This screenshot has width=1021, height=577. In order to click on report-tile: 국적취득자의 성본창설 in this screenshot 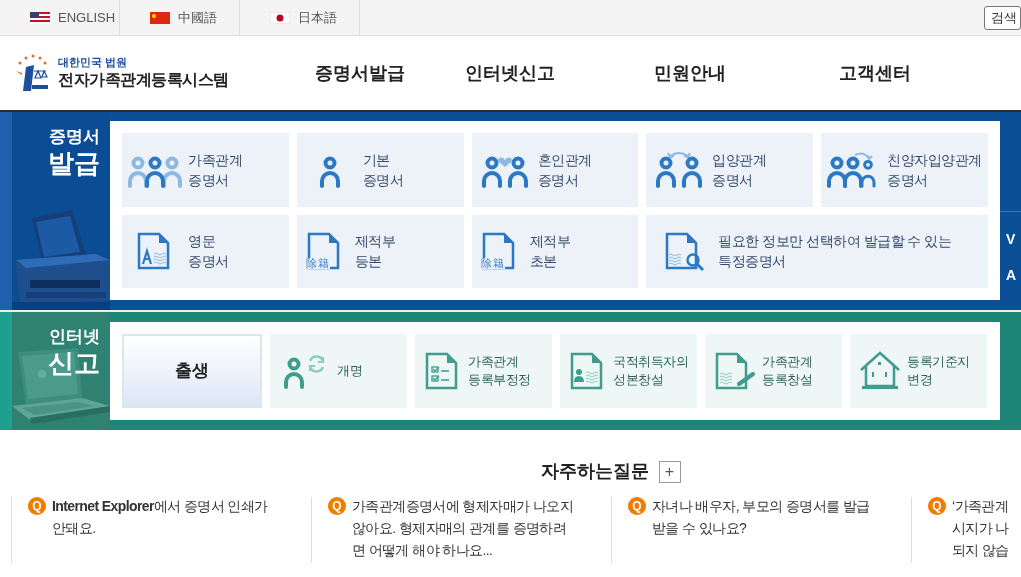, I will do `click(628, 371)`.